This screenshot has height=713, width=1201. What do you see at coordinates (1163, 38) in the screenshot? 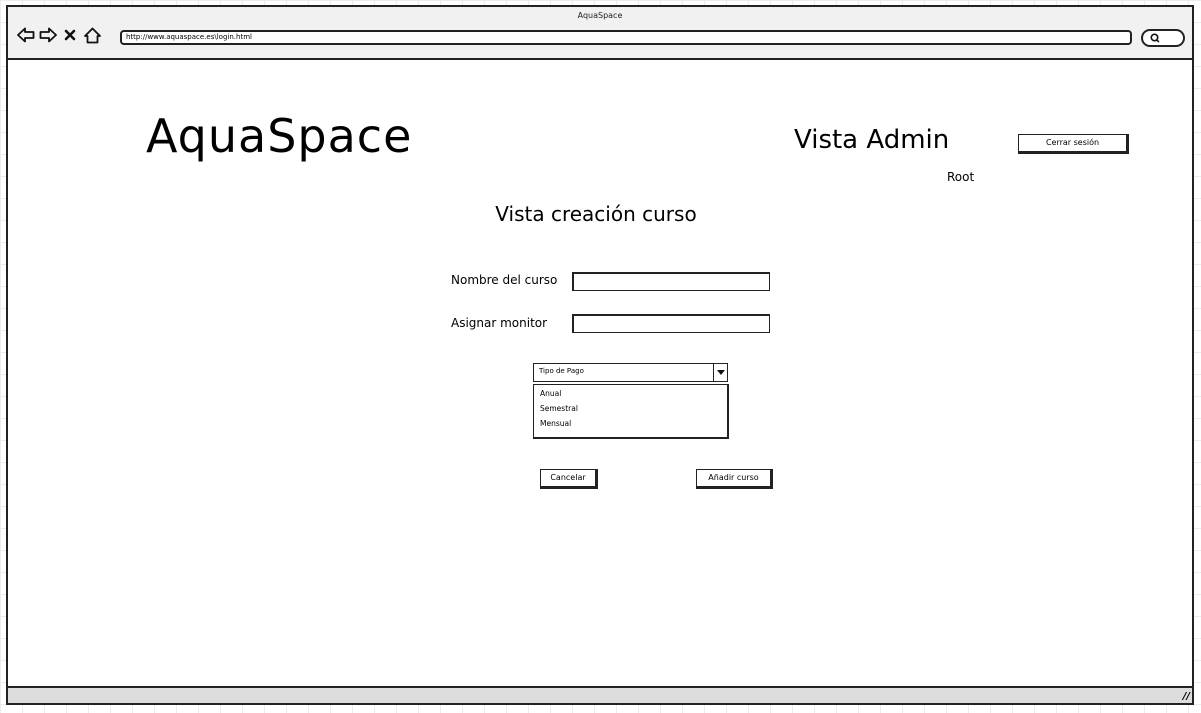
I see `search-button` at bounding box center [1163, 38].